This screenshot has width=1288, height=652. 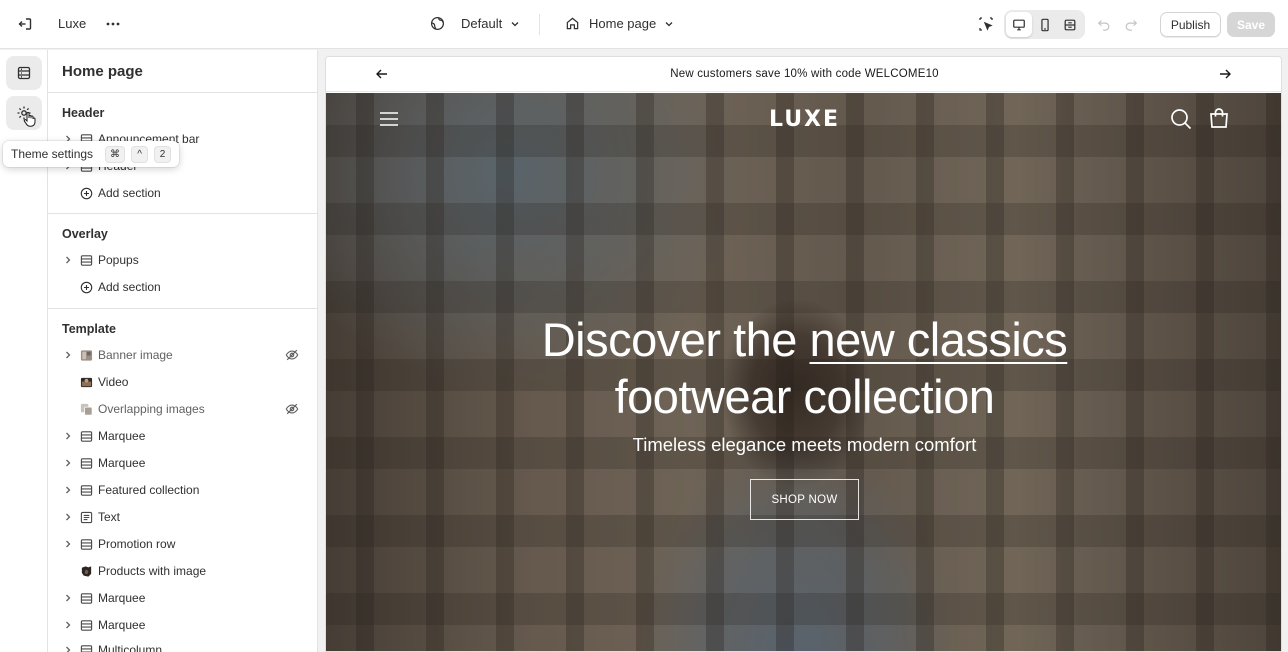 I want to click on sidebar-item-banner-image: Banner image, so click(x=182, y=355).